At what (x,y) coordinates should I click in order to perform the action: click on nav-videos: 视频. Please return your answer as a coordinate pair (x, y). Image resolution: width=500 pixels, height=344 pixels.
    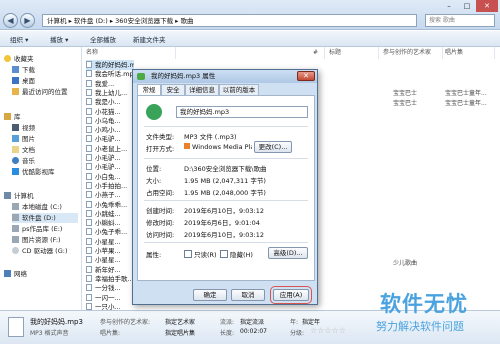
    Looking at the image, I should click on (23, 128).